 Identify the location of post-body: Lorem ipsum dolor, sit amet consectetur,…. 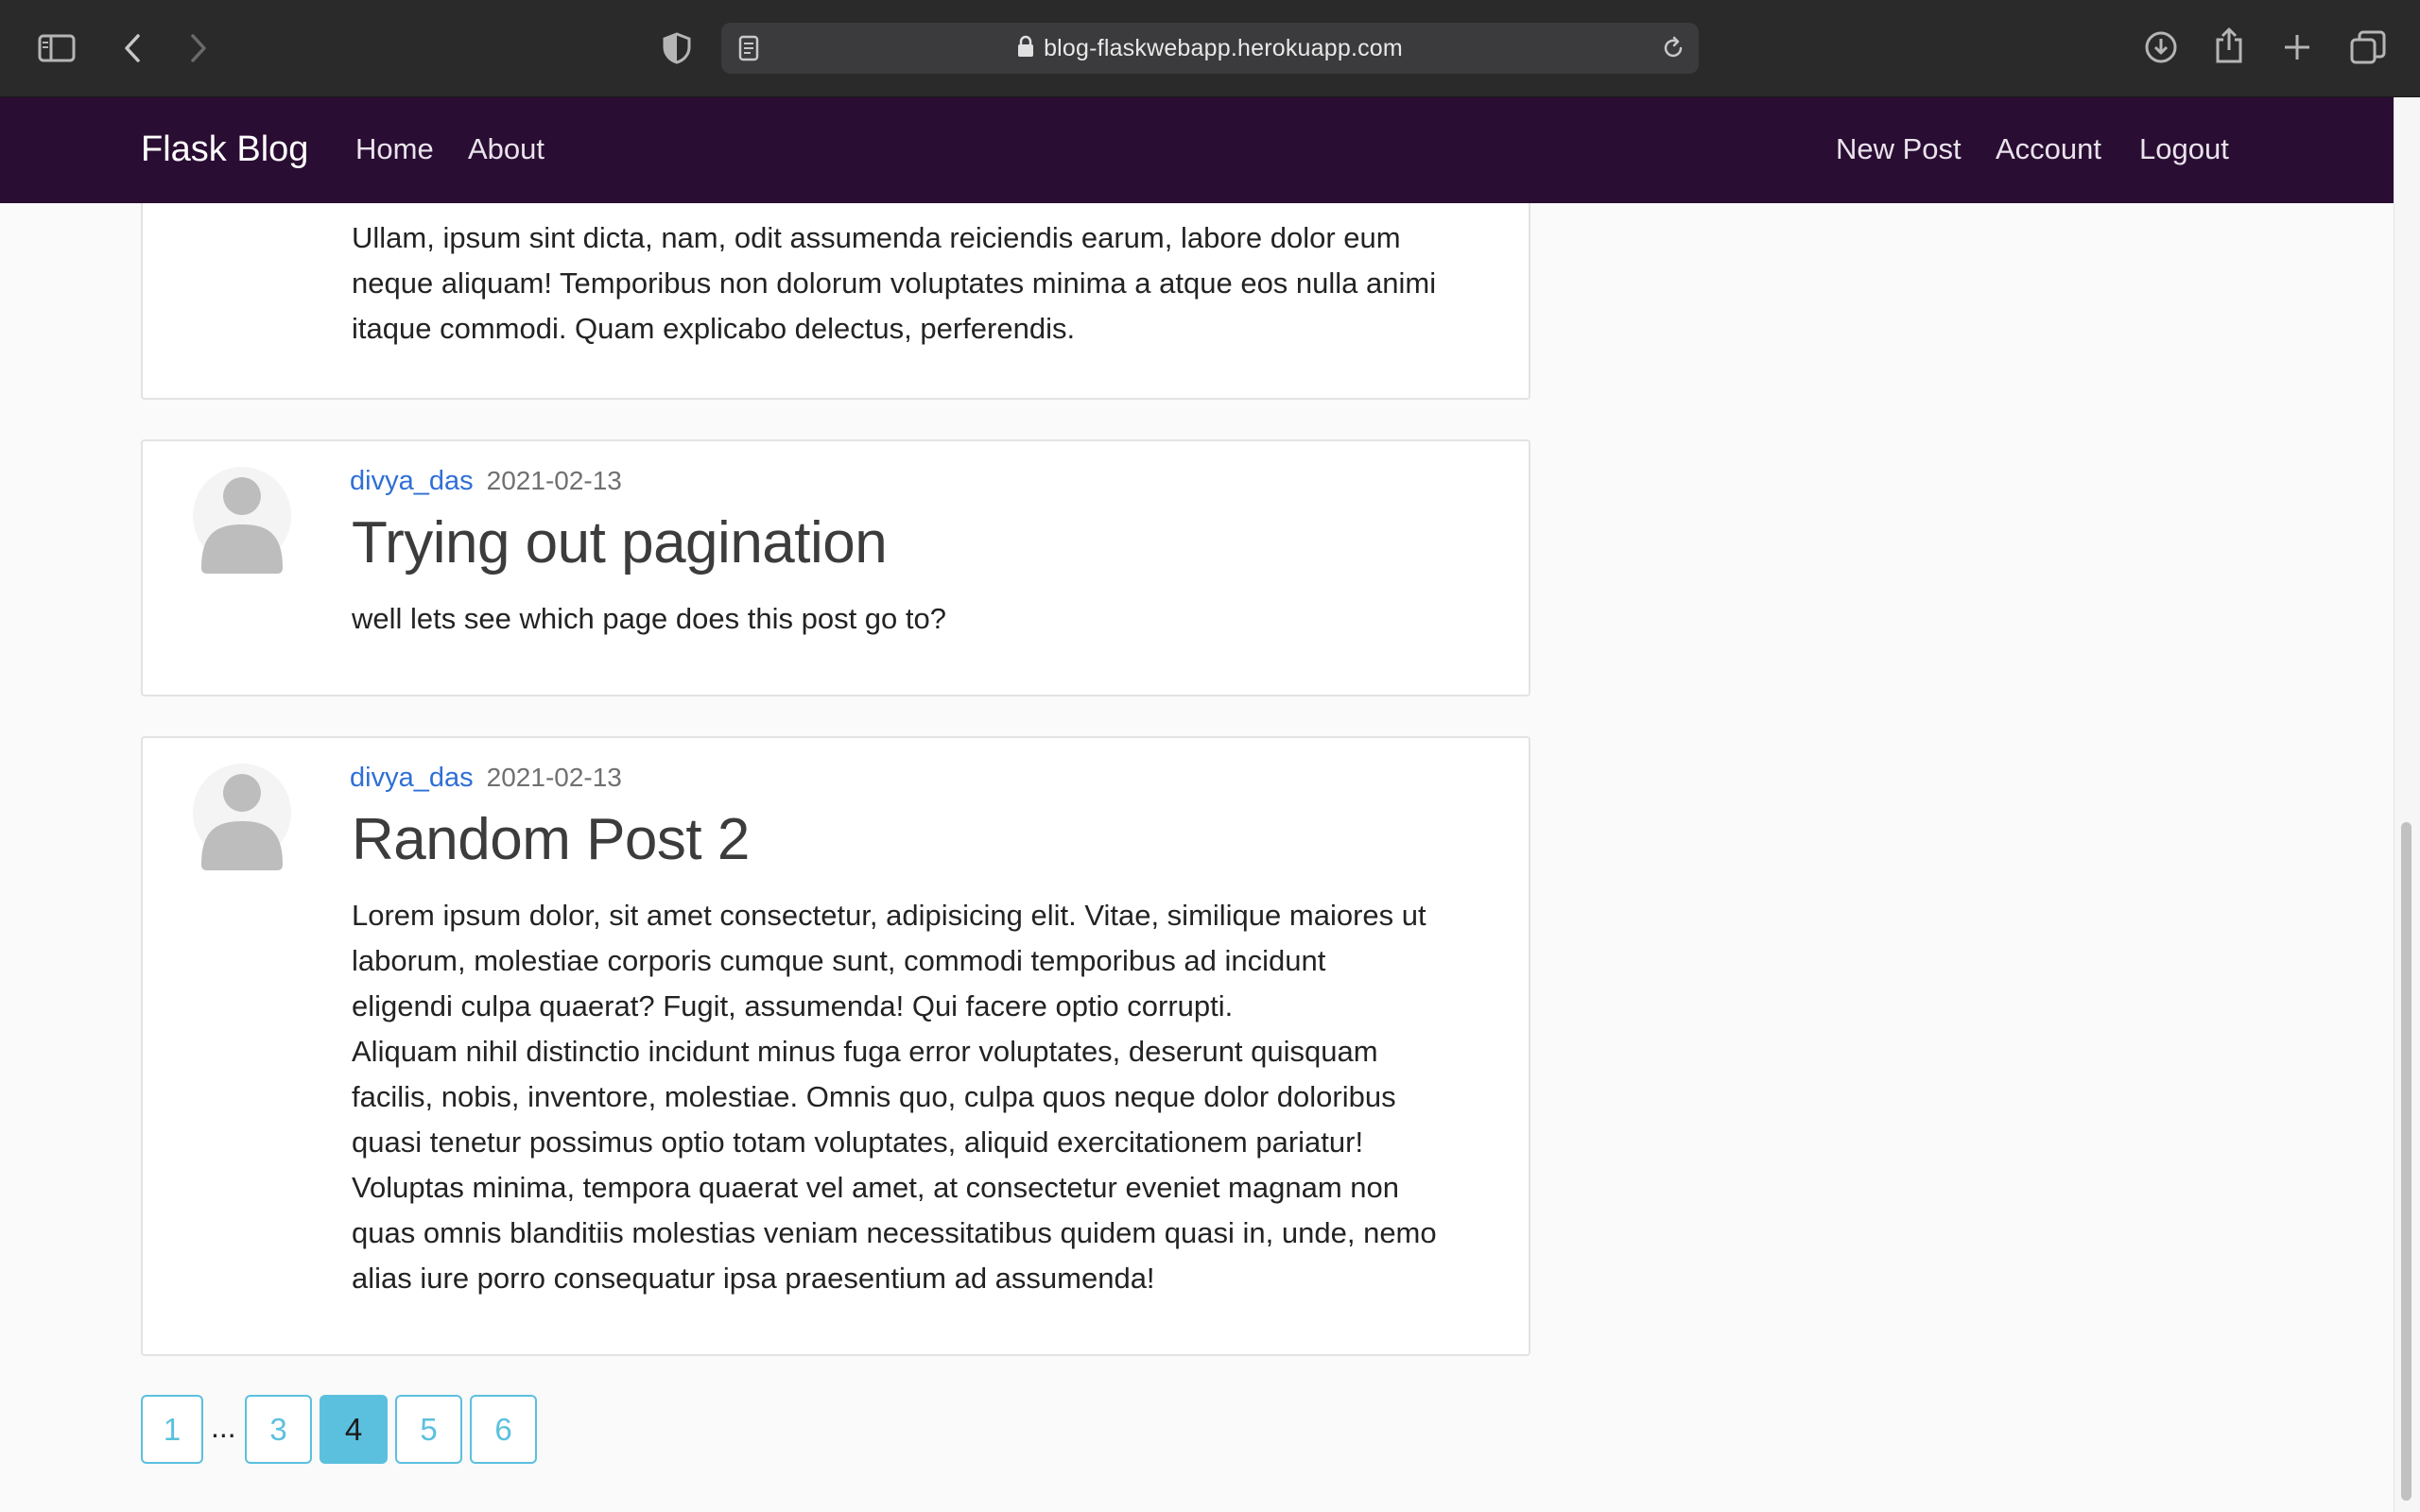
(895, 1097).